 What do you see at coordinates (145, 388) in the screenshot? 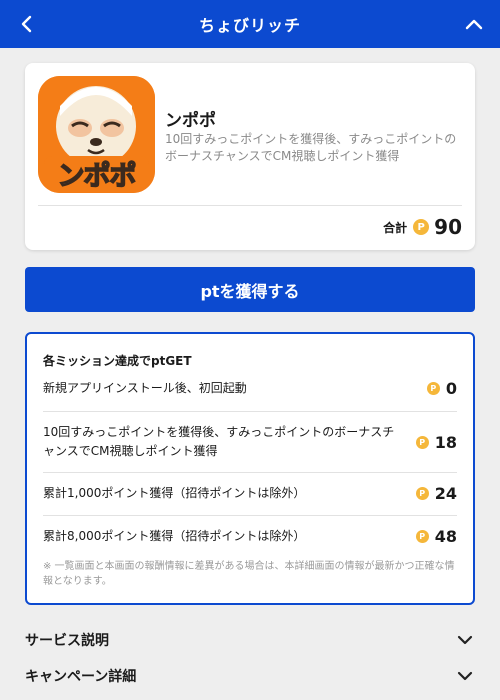
I see `mission-label: 新規アプリインストール後、初回起動` at bounding box center [145, 388].